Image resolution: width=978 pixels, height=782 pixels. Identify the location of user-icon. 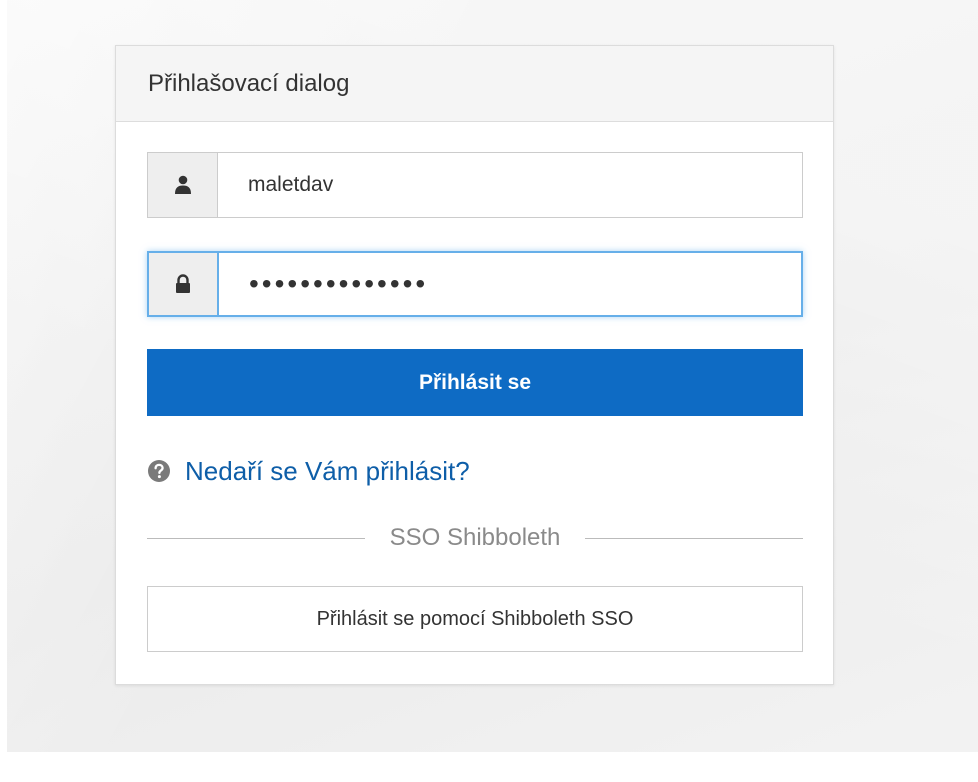
(183, 185).